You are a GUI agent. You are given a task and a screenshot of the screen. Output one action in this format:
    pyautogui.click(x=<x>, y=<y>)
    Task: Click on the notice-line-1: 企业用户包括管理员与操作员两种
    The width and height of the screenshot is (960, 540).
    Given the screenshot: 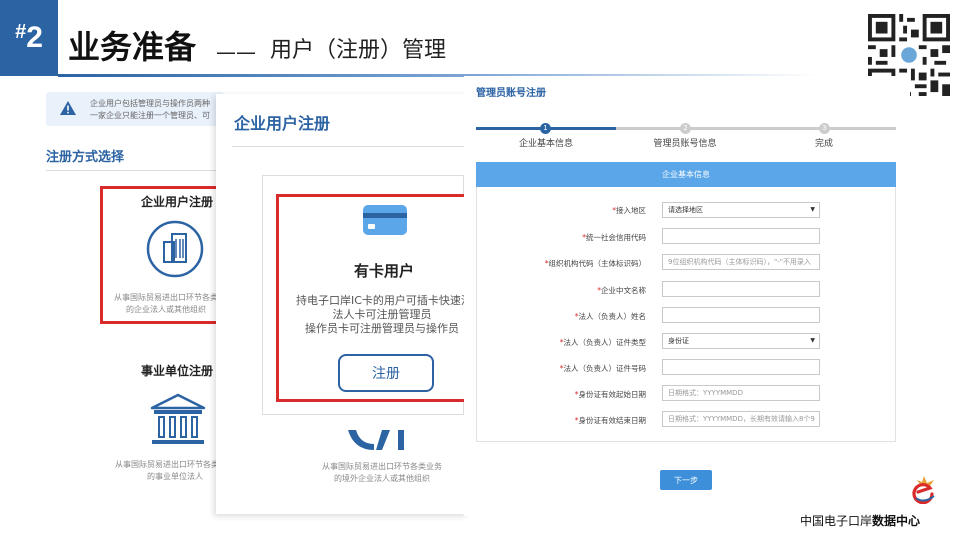 What is the action you would take?
    pyautogui.click(x=150, y=103)
    